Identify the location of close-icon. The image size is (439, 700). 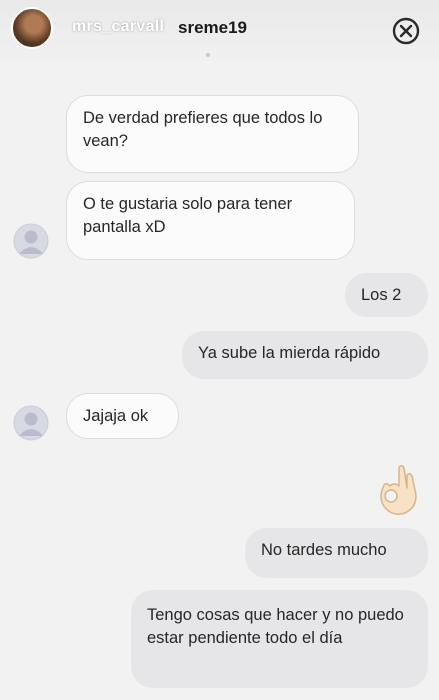
(406, 31).